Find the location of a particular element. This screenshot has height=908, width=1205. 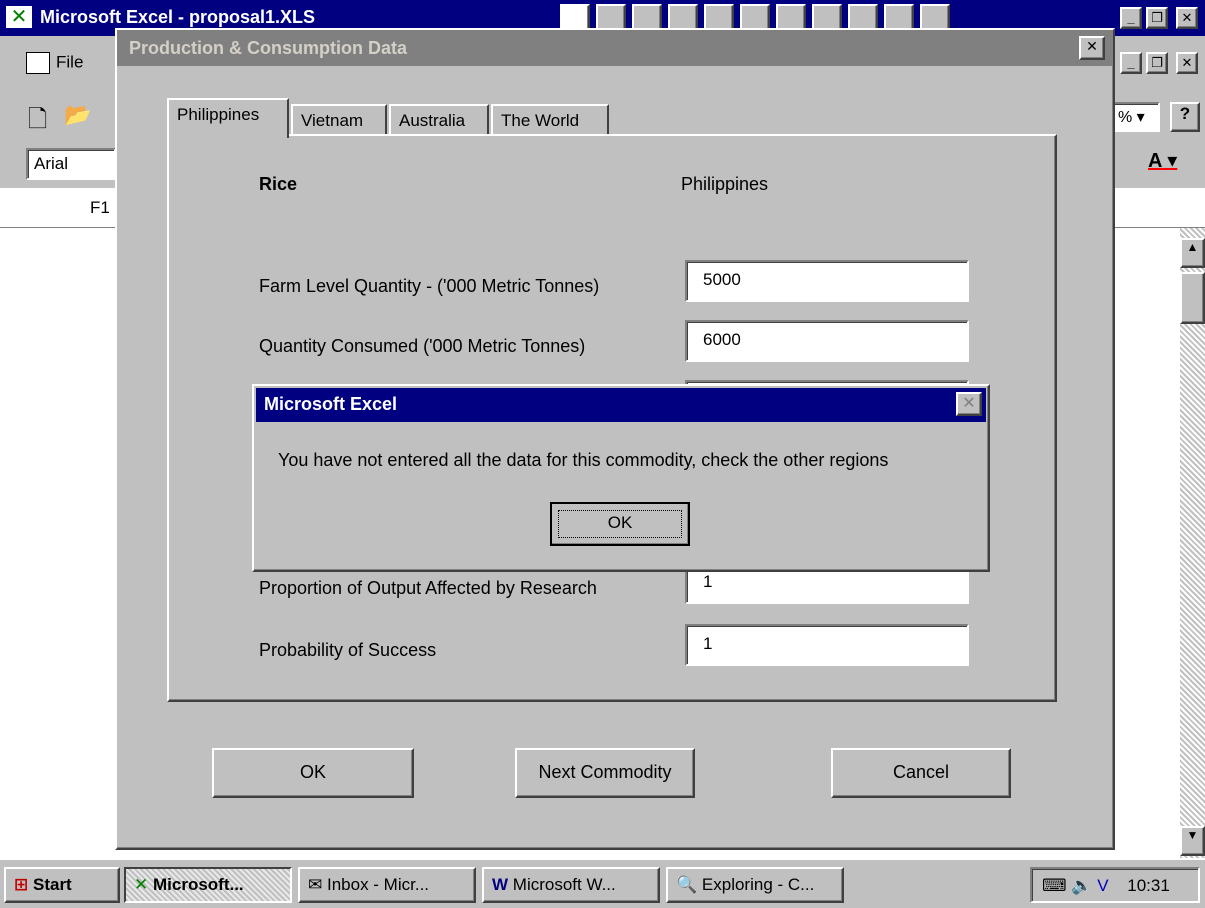

next-commodity-button: Next Commodity is located at coordinates (605, 773).